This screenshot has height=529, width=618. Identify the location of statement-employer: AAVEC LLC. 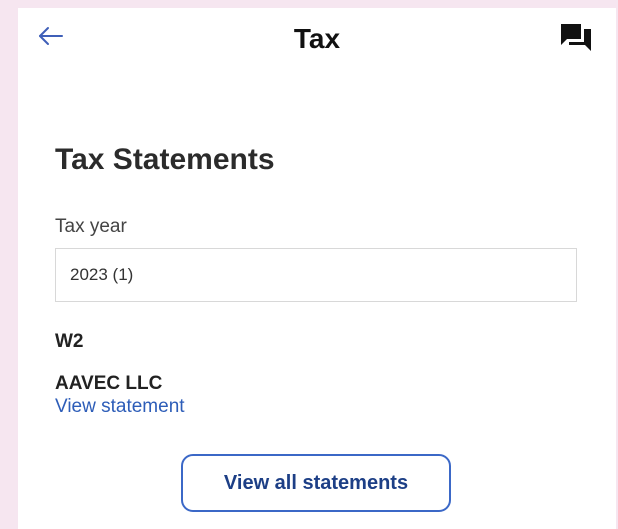
(109, 383).